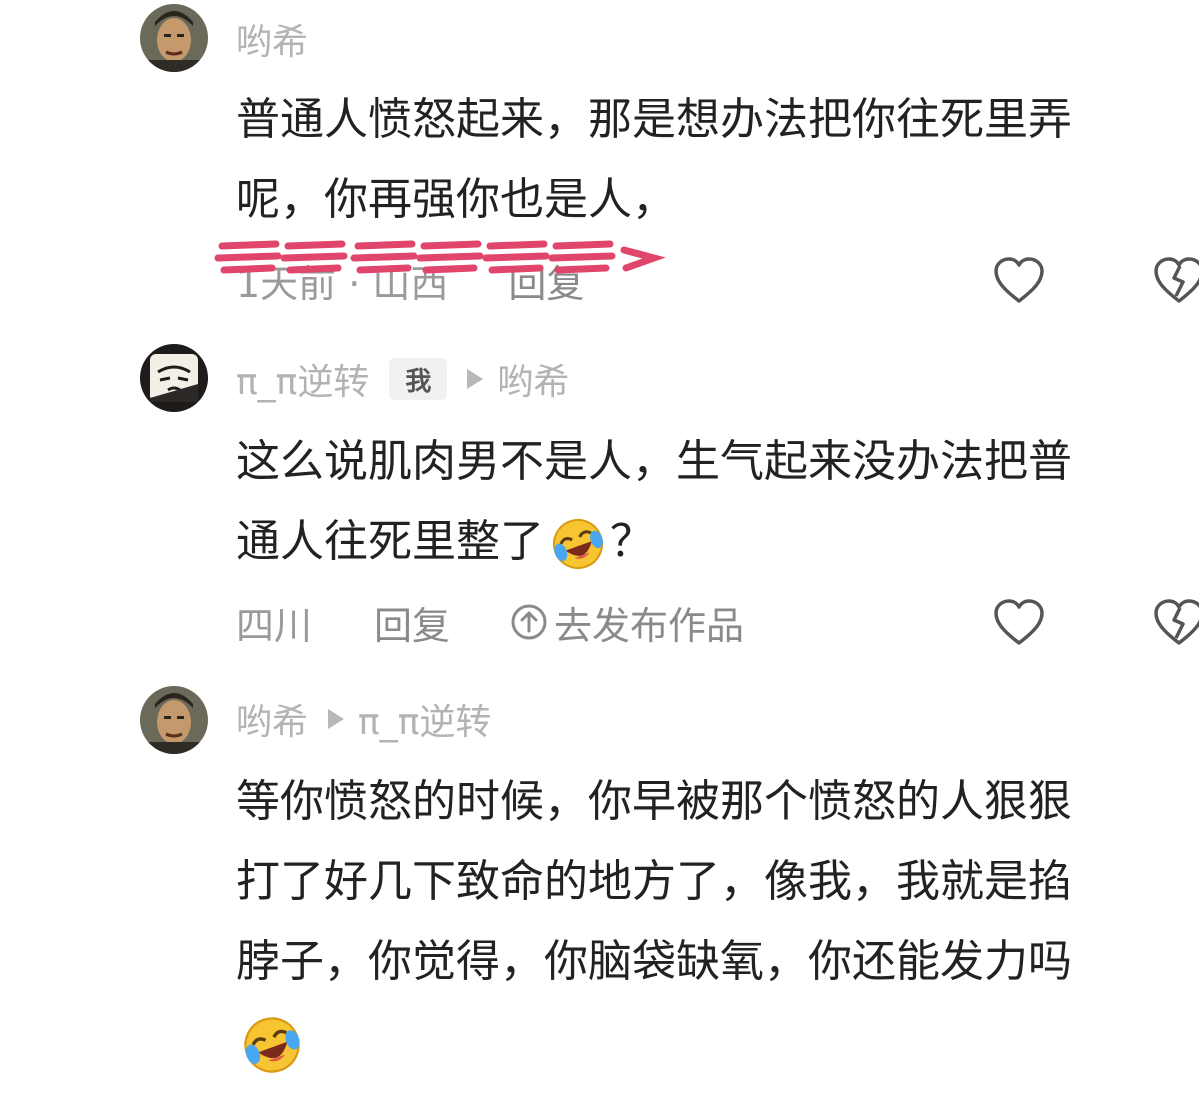 The width and height of the screenshot is (1199, 1097). Describe the element at coordinates (1019, 281) in the screenshot. I see `comment-1-like-icon` at that location.